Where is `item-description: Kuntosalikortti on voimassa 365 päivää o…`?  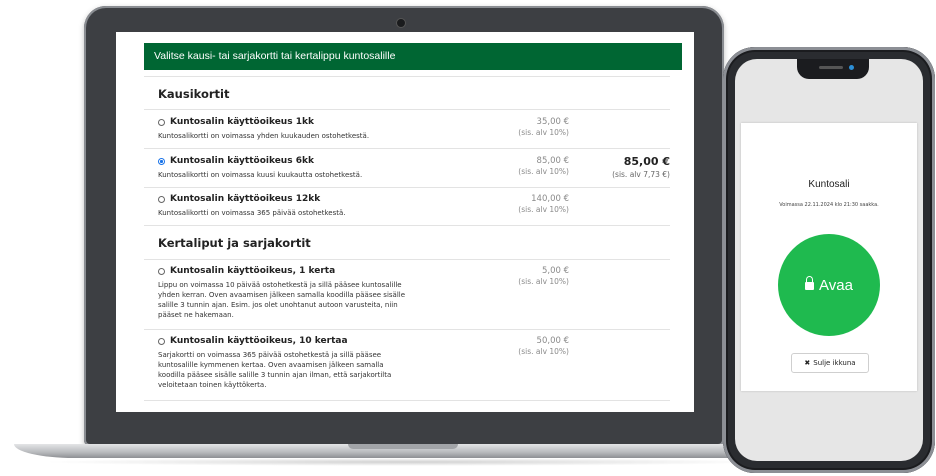 item-description: Kuntosalikortti on voimassa 365 päivää o… is located at coordinates (252, 213).